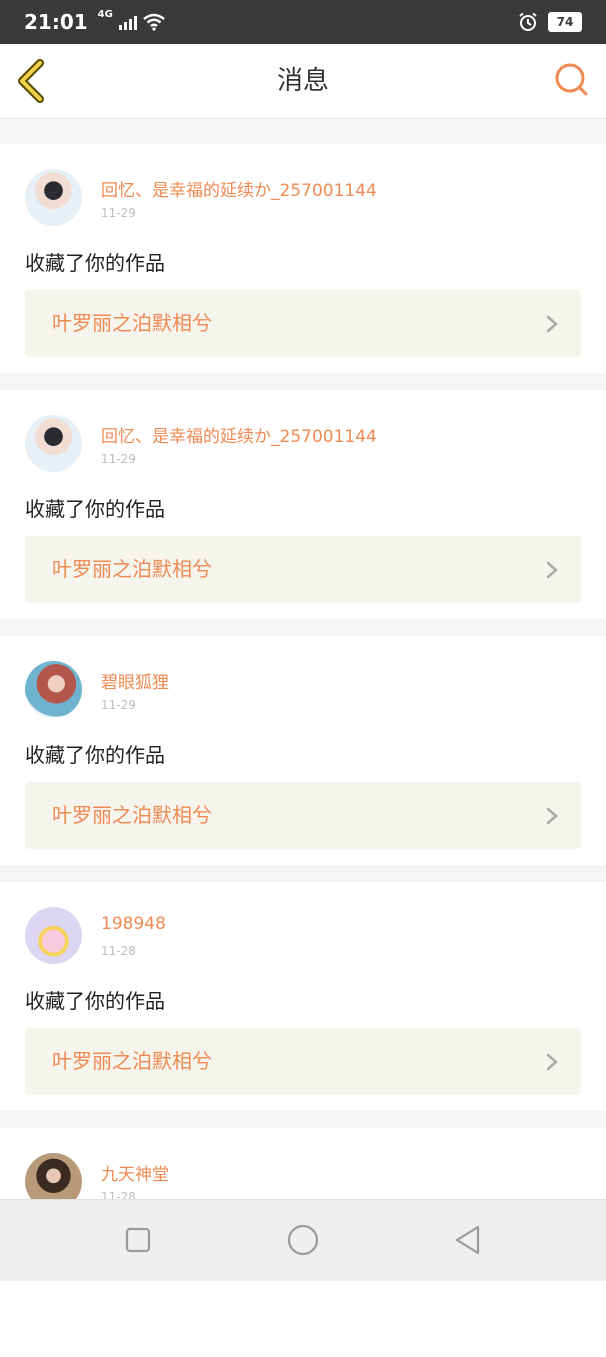 This screenshot has height=1357, width=606. What do you see at coordinates (303, 22) in the screenshot?
I see `status-bar: 21:01 4G 74` at bounding box center [303, 22].